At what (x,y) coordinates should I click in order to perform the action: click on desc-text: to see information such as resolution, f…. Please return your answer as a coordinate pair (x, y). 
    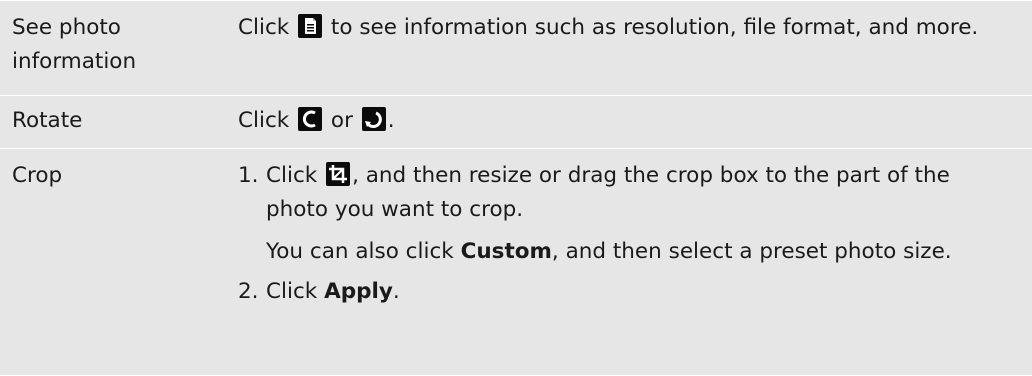
    Looking at the image, I should click on (654, 27).